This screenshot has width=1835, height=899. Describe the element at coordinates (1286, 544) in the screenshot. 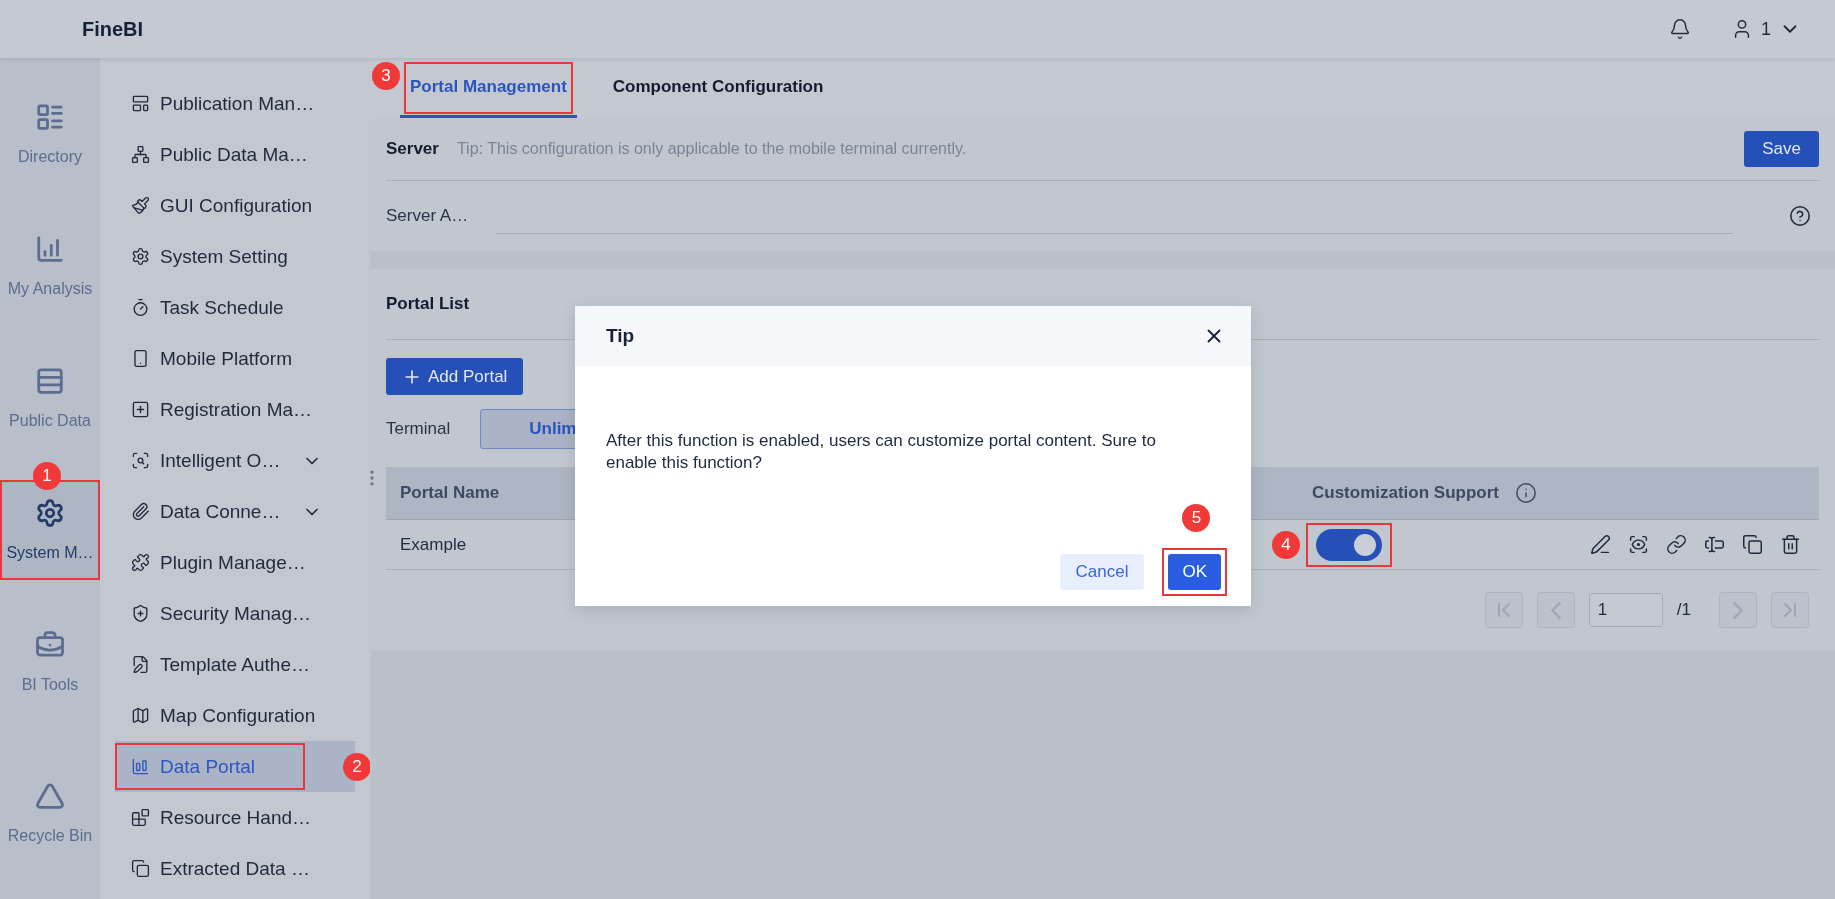

I see `step-marker: 4` at that location.